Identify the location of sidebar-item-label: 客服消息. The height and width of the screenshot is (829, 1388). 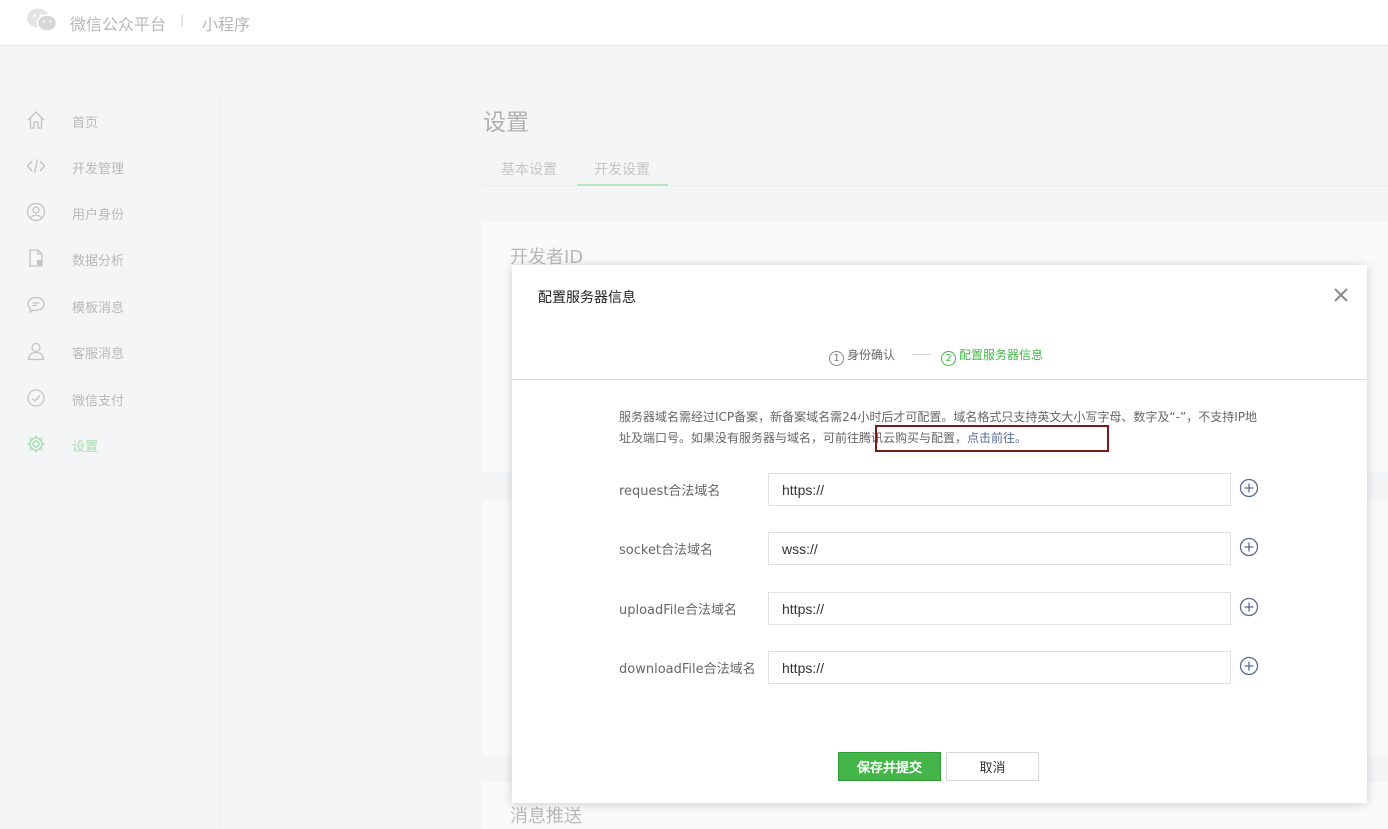
(98, 354).